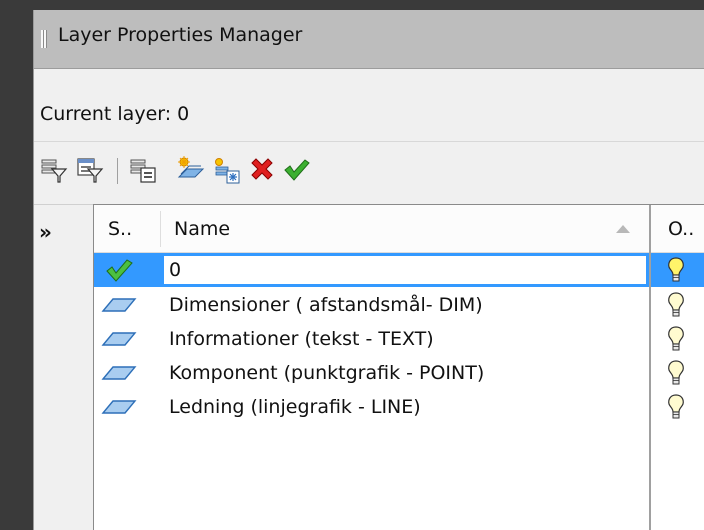  I want to click on layer-name: 0, so click(175, 270).